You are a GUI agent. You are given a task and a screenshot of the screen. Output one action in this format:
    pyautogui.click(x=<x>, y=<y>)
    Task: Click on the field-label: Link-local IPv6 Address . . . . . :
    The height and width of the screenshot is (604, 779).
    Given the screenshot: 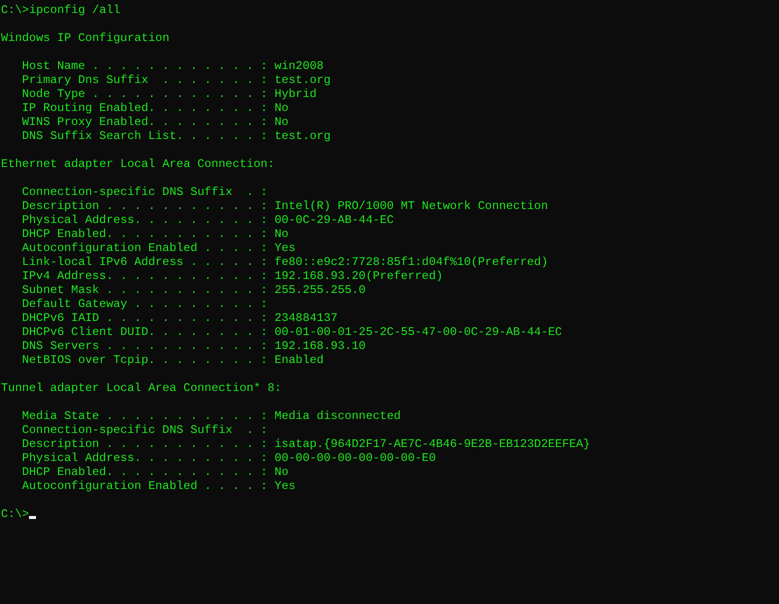 What is the action you would take?
    pyautogui.click(x=145, y=262)
    